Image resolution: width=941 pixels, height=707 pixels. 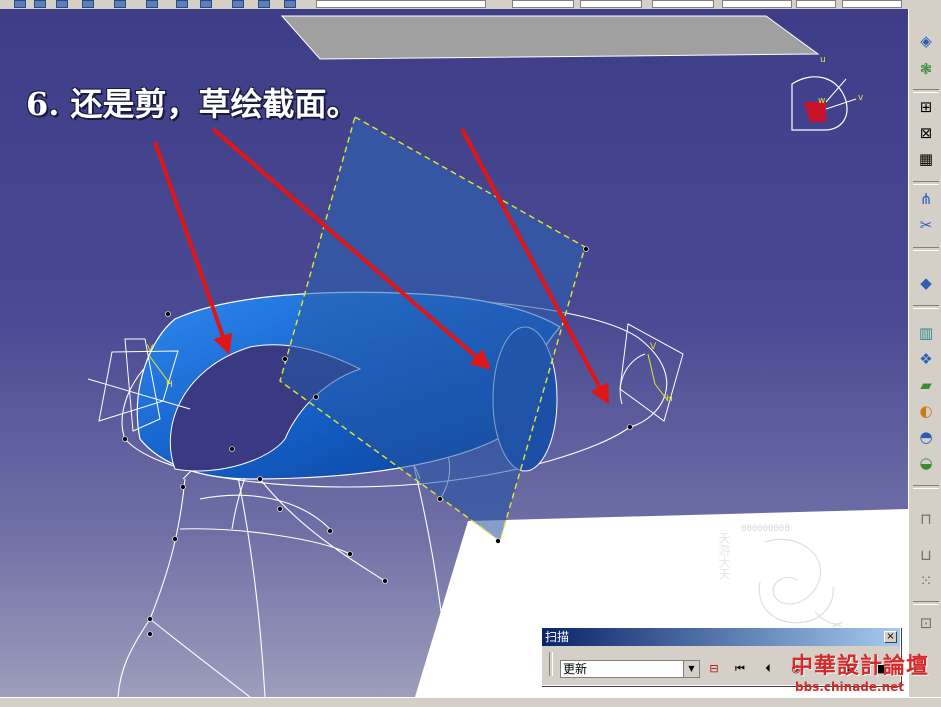 What do you see at coordinates (926, 385) in the screenshot?
I see `blend-icon: ▰` at bounding box center [926, 385].